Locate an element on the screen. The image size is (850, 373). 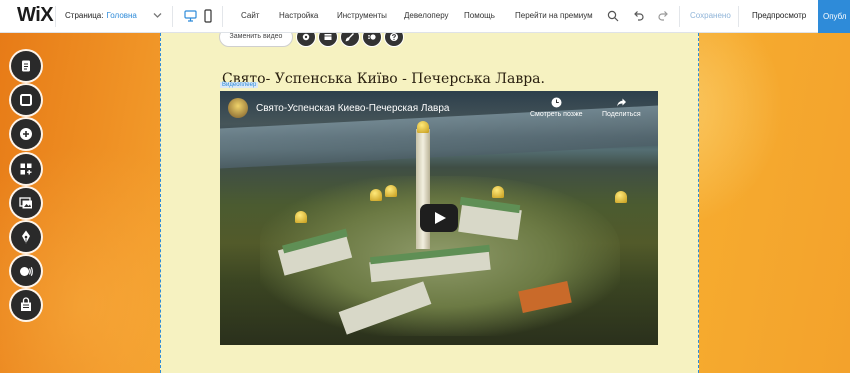
video-title: Свято-Успенская Киево-Печерская Лавра is located at coordinates (352, 108).